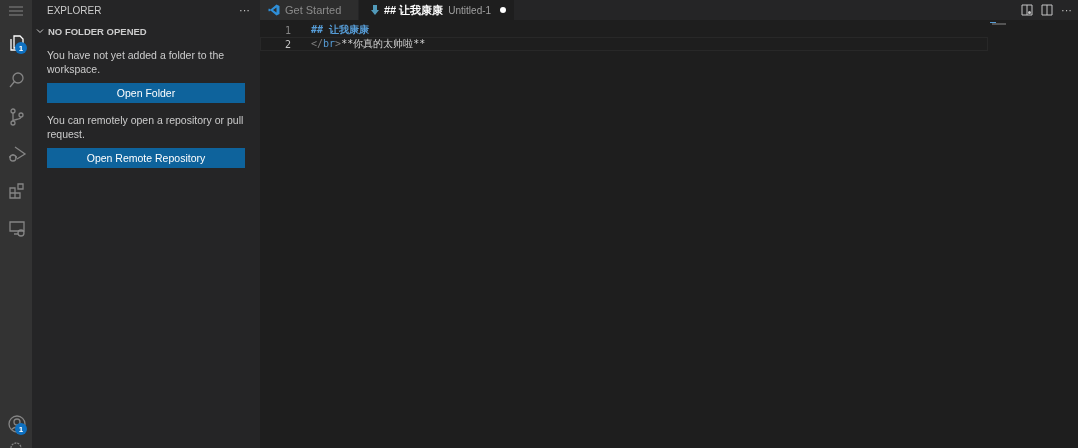  What do you see at coordinates (16, 445) in the screenshot?
I see `settings-icon` at bounding box center [16, 445].